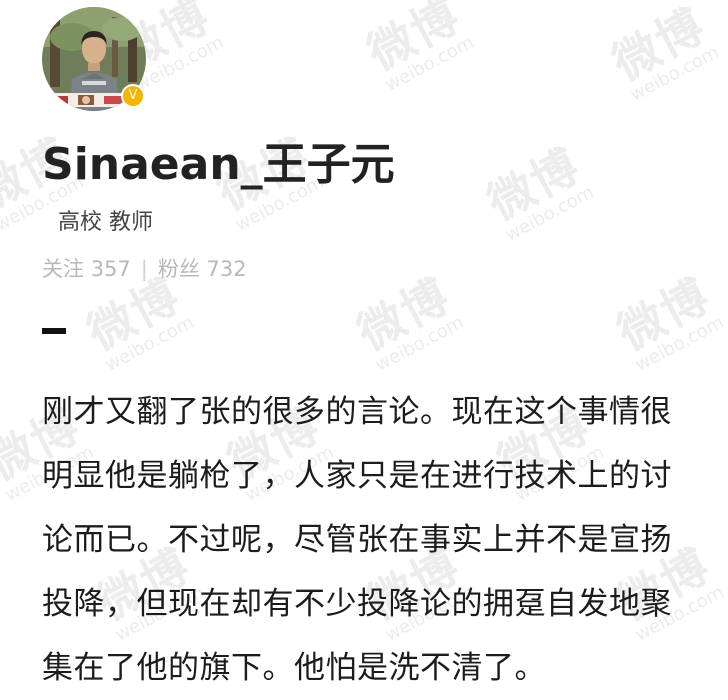  I want to click on following-count: 357, so click(110, 269).